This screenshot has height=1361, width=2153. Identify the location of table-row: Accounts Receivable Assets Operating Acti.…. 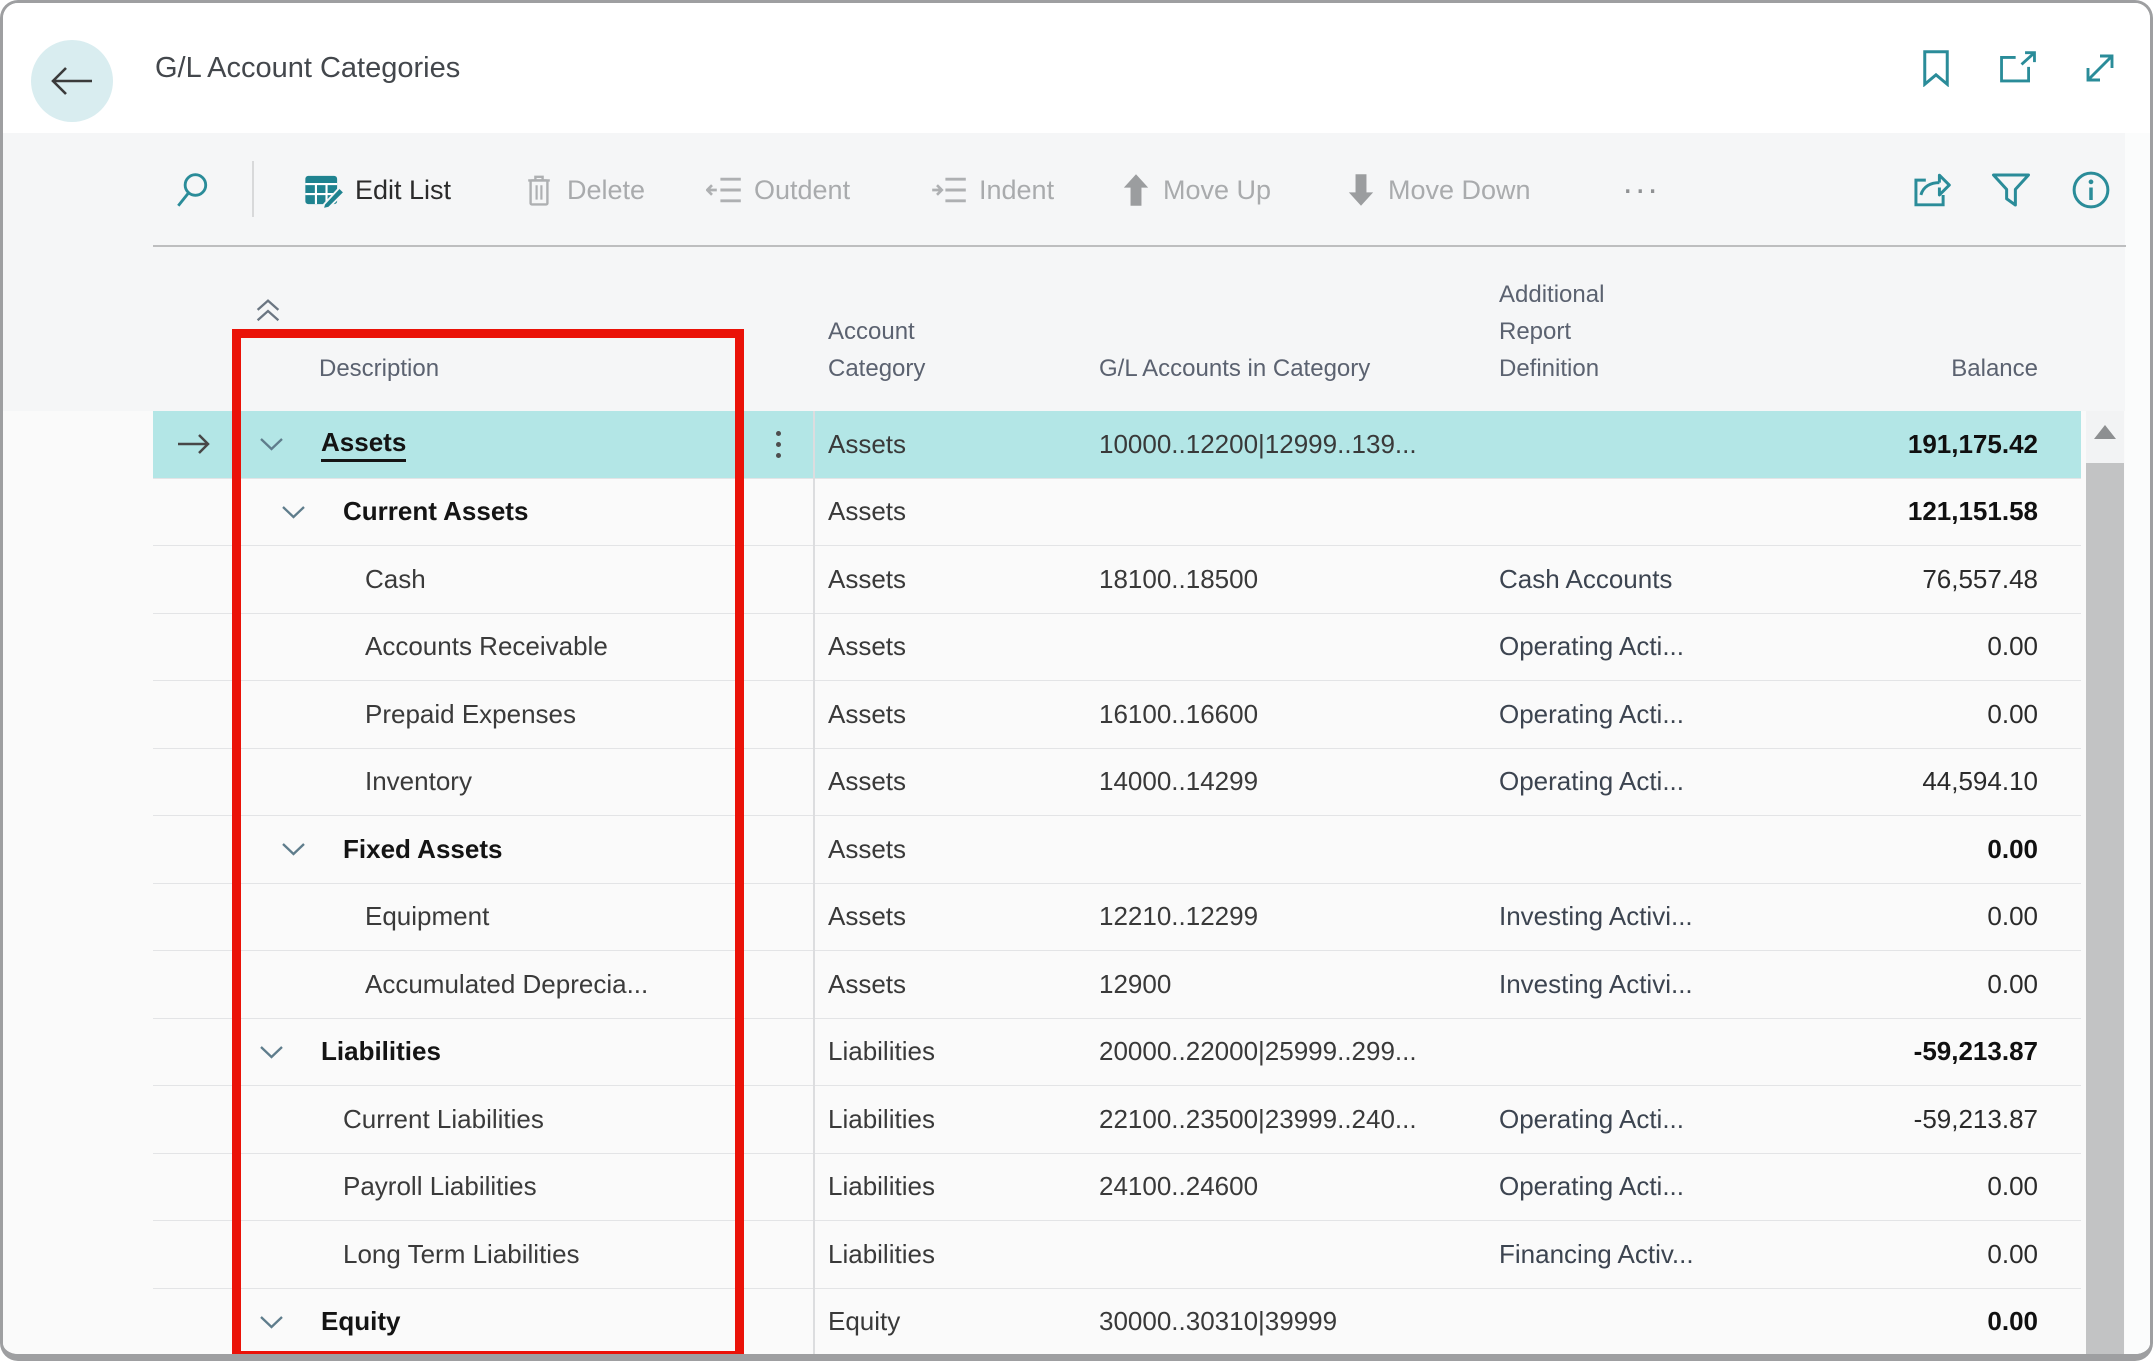
(1117, 647).